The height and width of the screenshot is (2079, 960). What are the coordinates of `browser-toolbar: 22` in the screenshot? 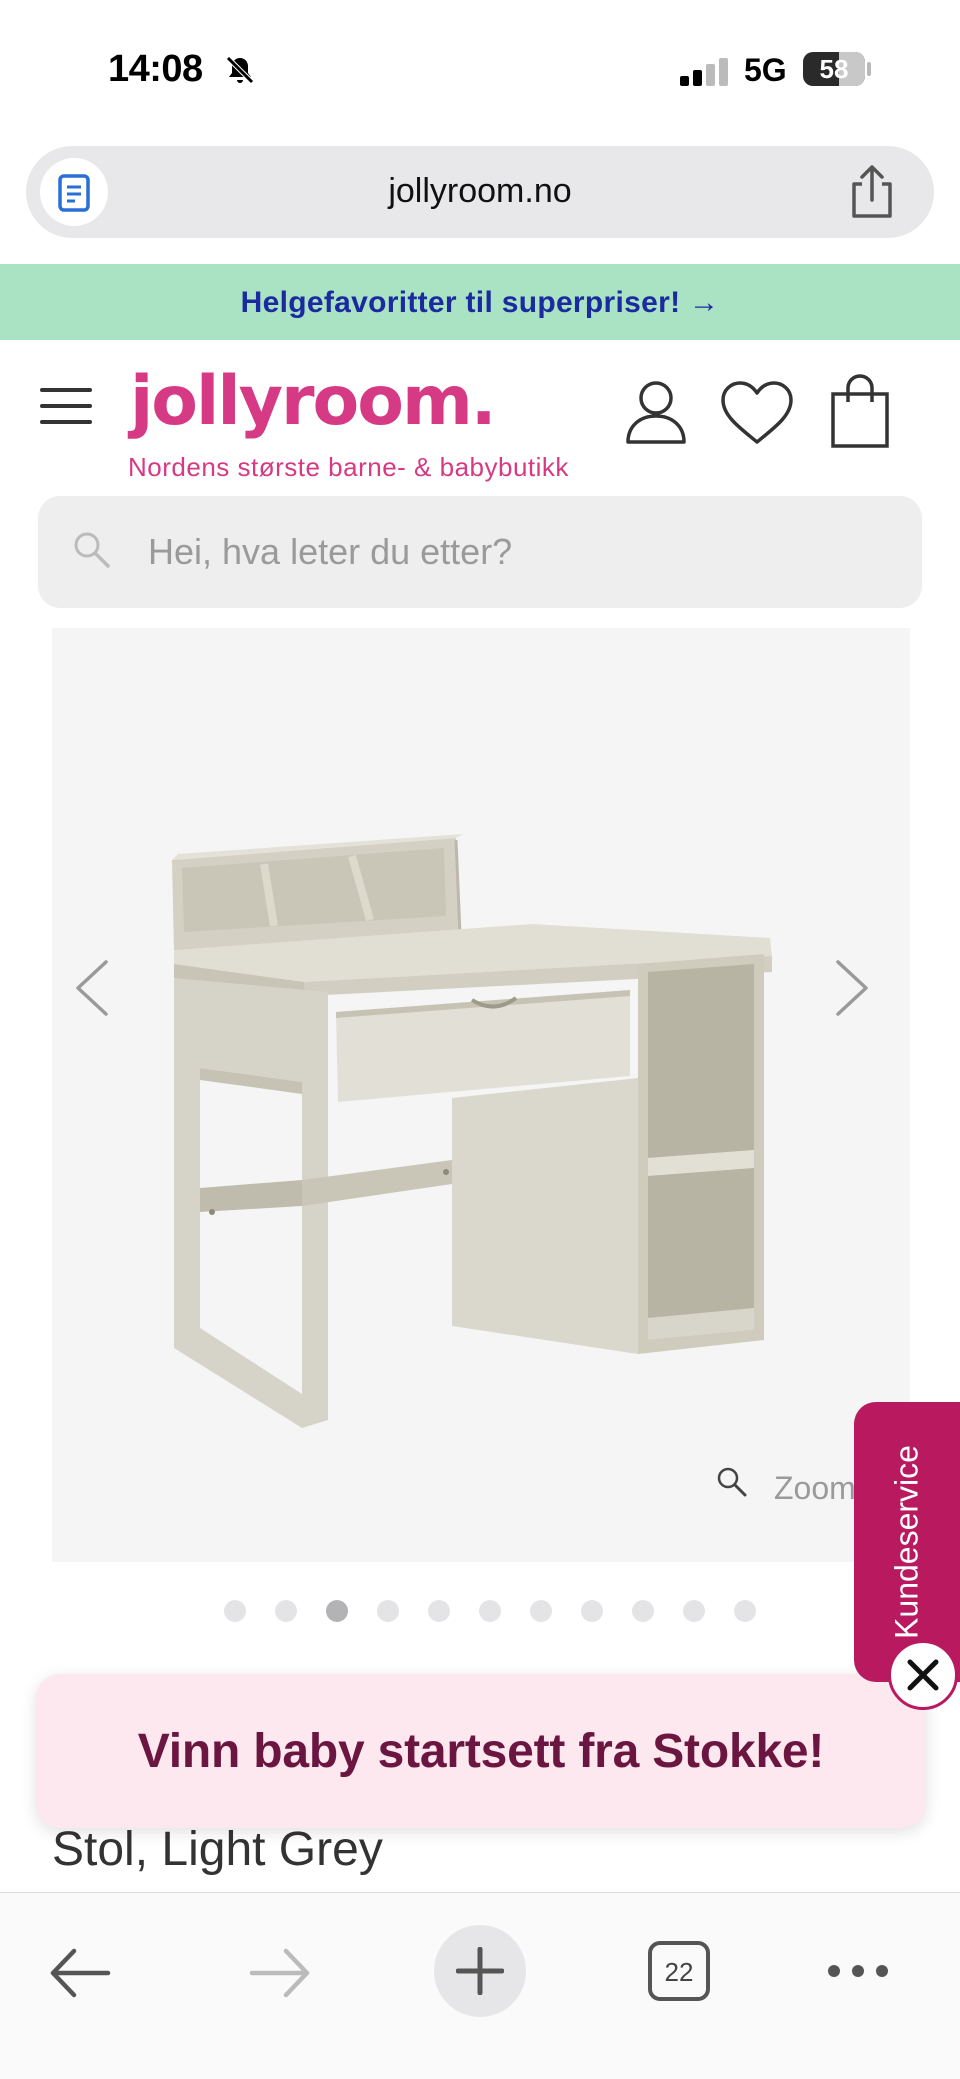 It's located at (480, 1985).